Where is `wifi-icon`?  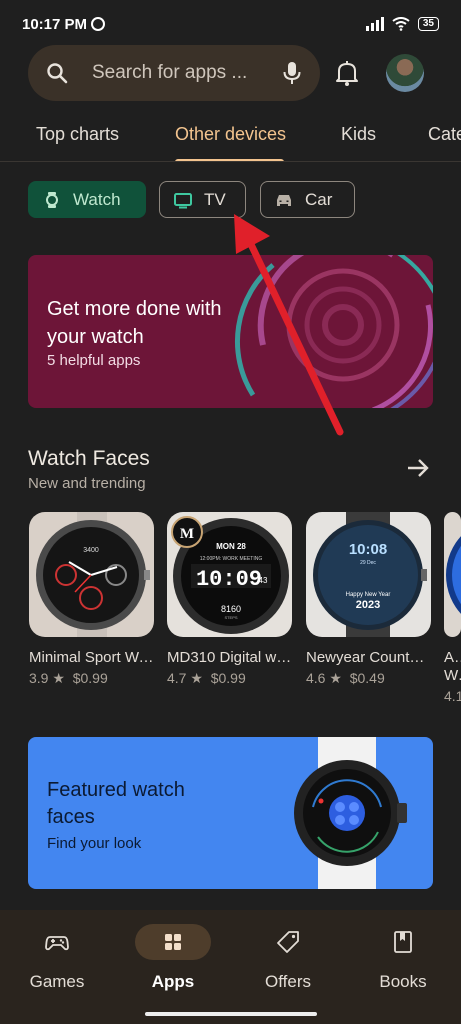
wifi-icon is located at coordinates (401, 24).